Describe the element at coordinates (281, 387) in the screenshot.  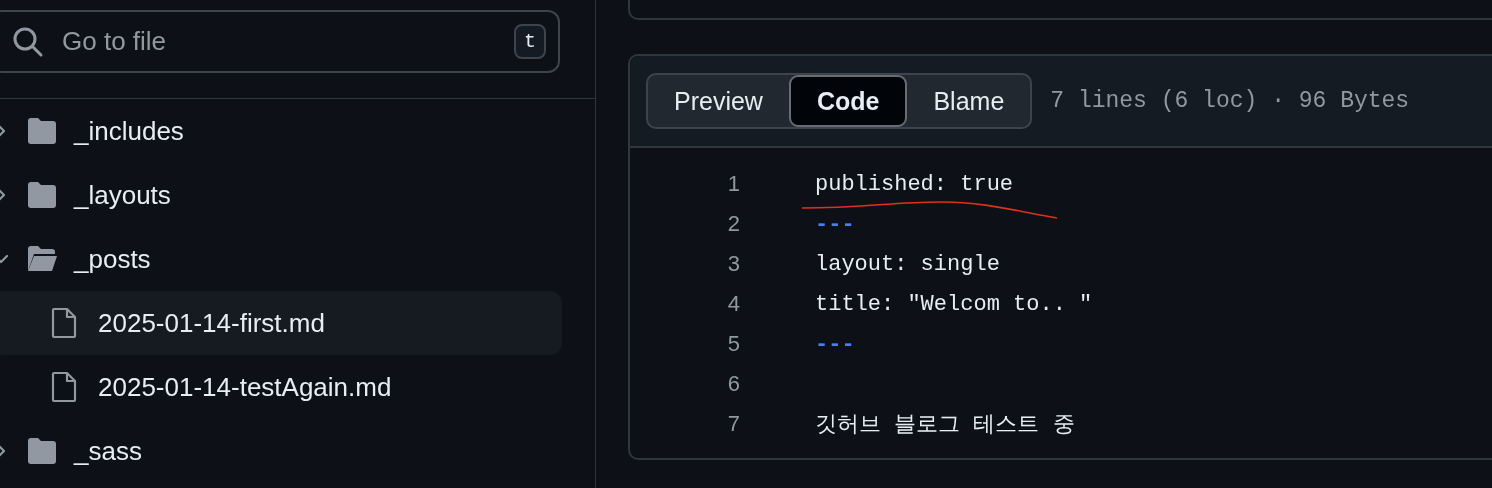
I see `file-tree-item: 2025-01-14-testAgain.md` at that location.